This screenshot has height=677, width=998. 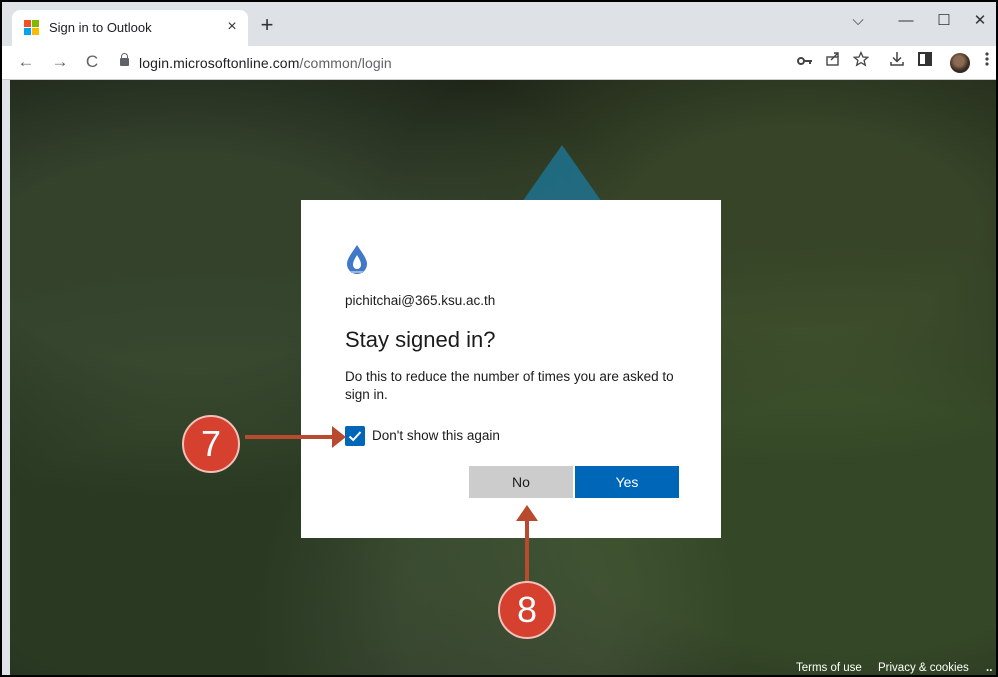 What do you see at coordinates (978, 21) in the screenshot?
I see `close-window-button: ✕` at bounding box center [978, 21].